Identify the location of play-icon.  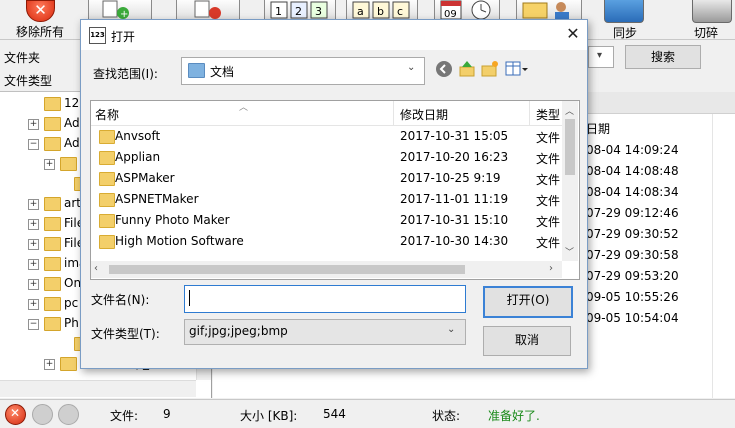
(68, 414).